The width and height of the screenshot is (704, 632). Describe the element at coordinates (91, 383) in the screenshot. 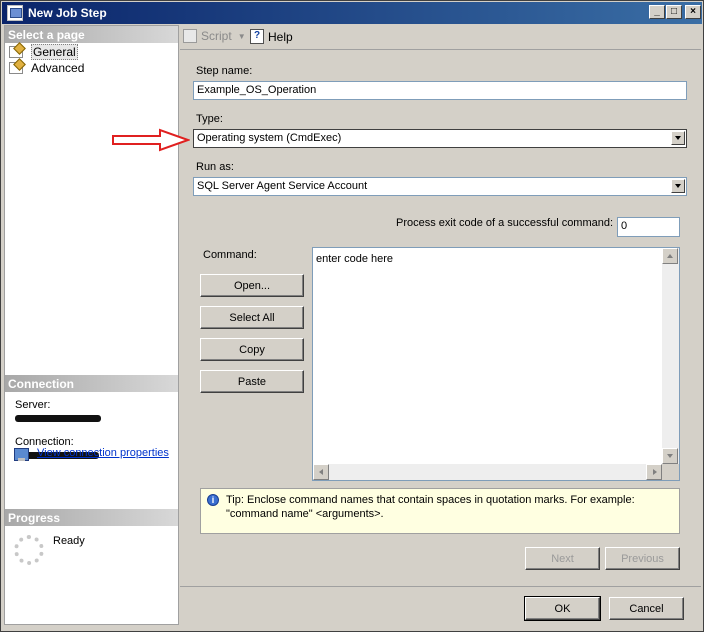

I see `connection-header: Connection` at that location.